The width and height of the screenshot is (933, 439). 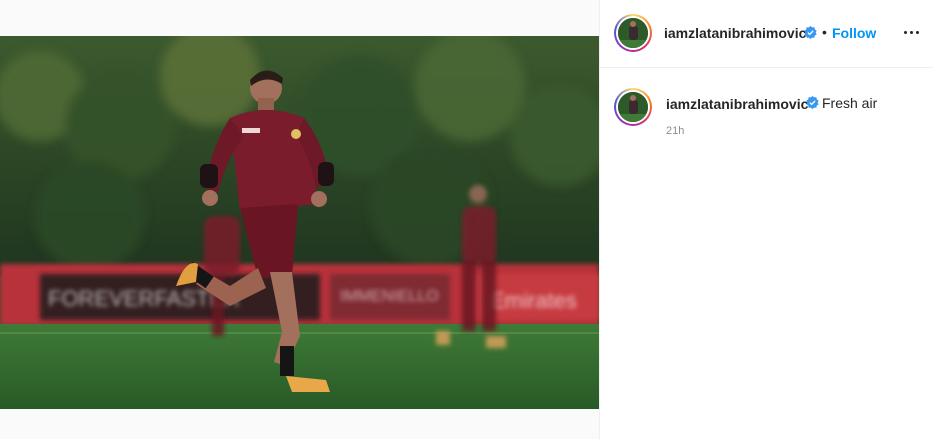 What do you see at coordinates (854, 33) in the screenshot?
I see `follow-button: Follow` at bounding box center [854, 33].